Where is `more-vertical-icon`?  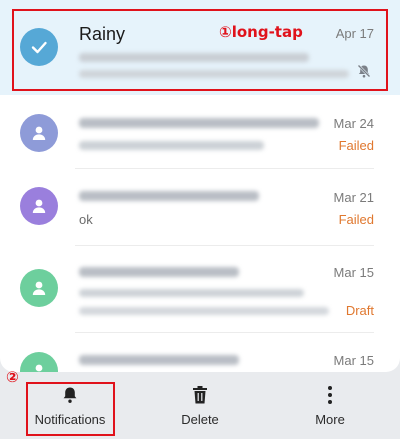 more-vertical-icon is located at coordinates (330, 395).